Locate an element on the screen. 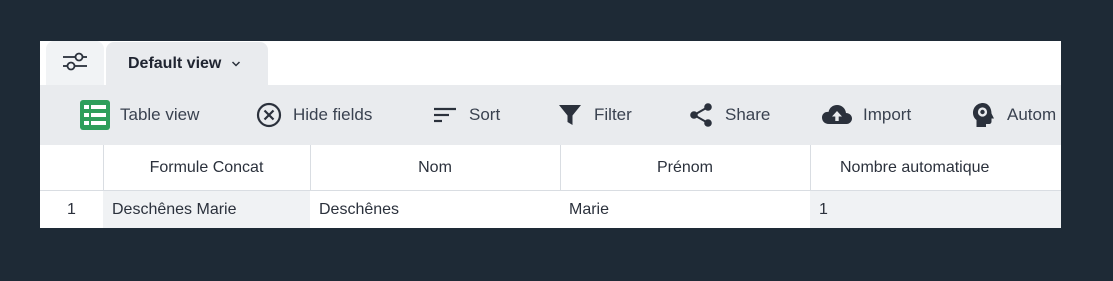 This screenshot has height=281, width=1113. import-label: Import is located at coordinates (887, 114).